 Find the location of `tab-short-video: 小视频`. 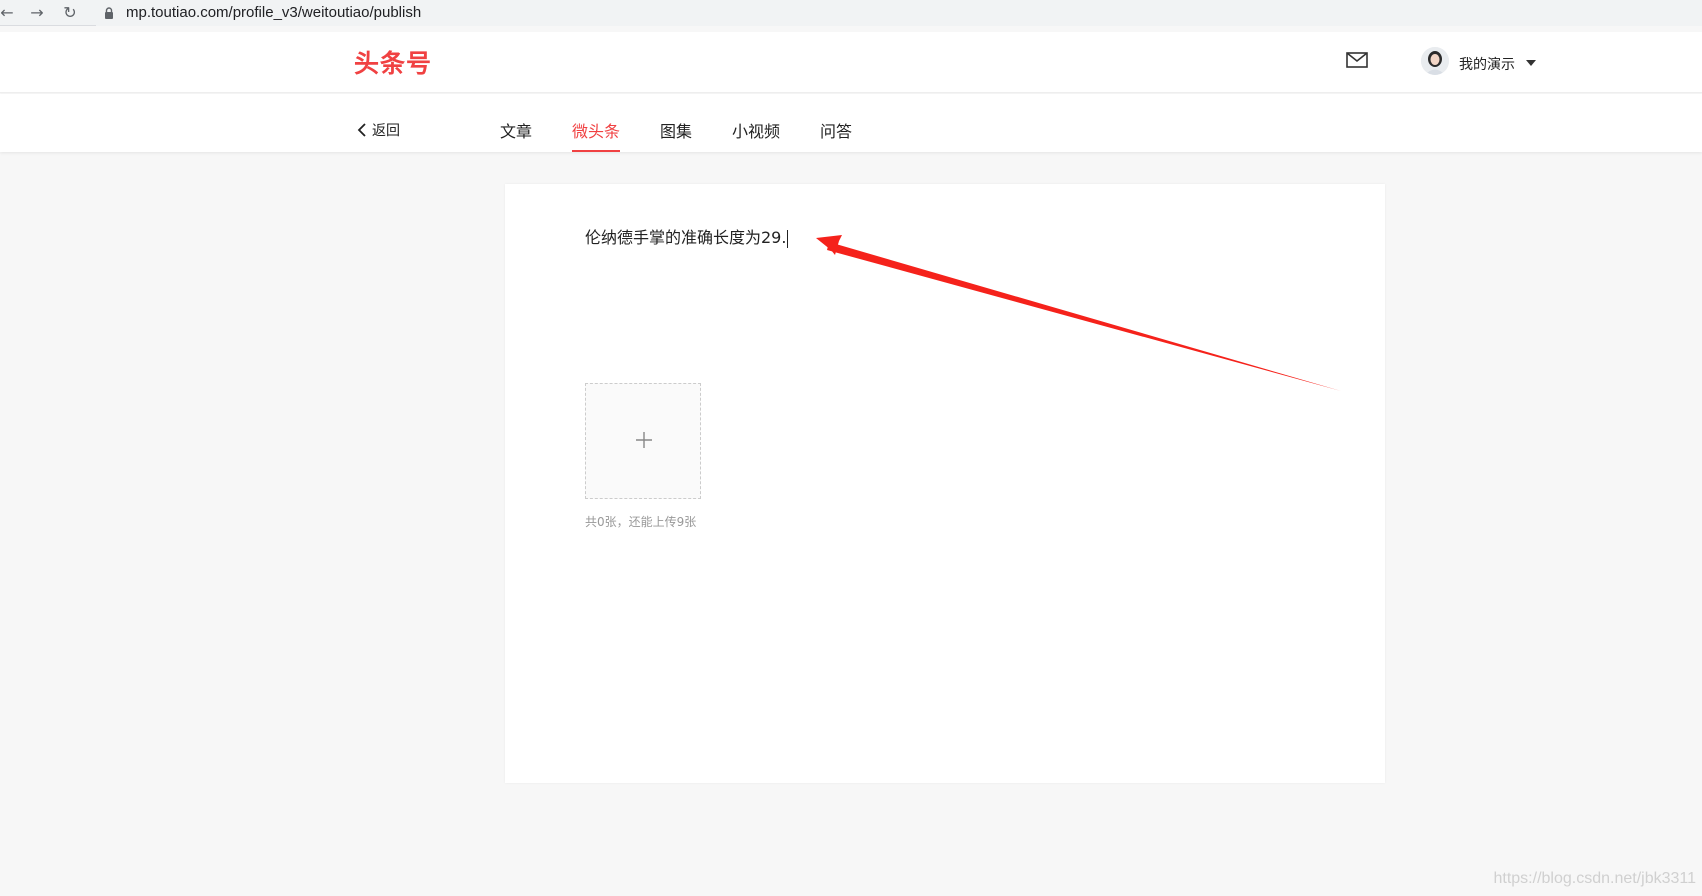

tab-short-video: 小视频 is located at coordinates (756, 135).